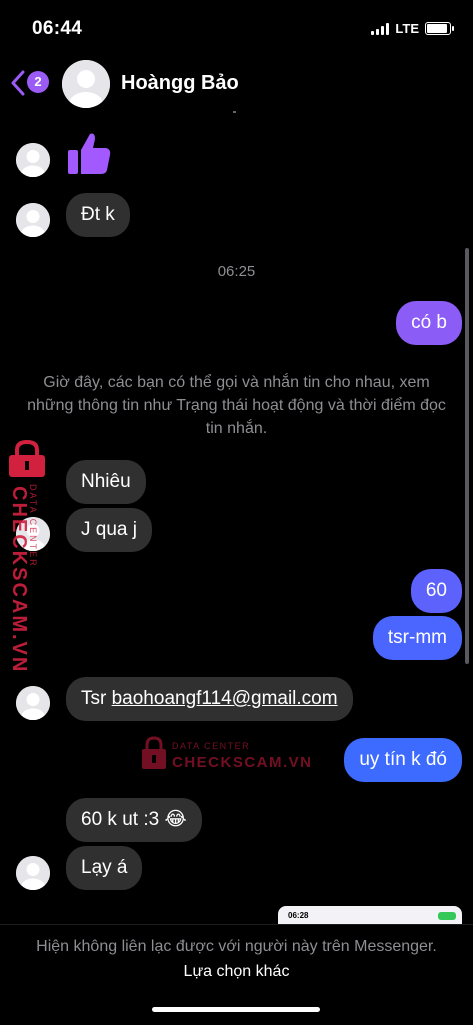  Describe the element at coordinates (236, 28) in the screenshot. I see `status-bar: 06:44 LTE` at that location.